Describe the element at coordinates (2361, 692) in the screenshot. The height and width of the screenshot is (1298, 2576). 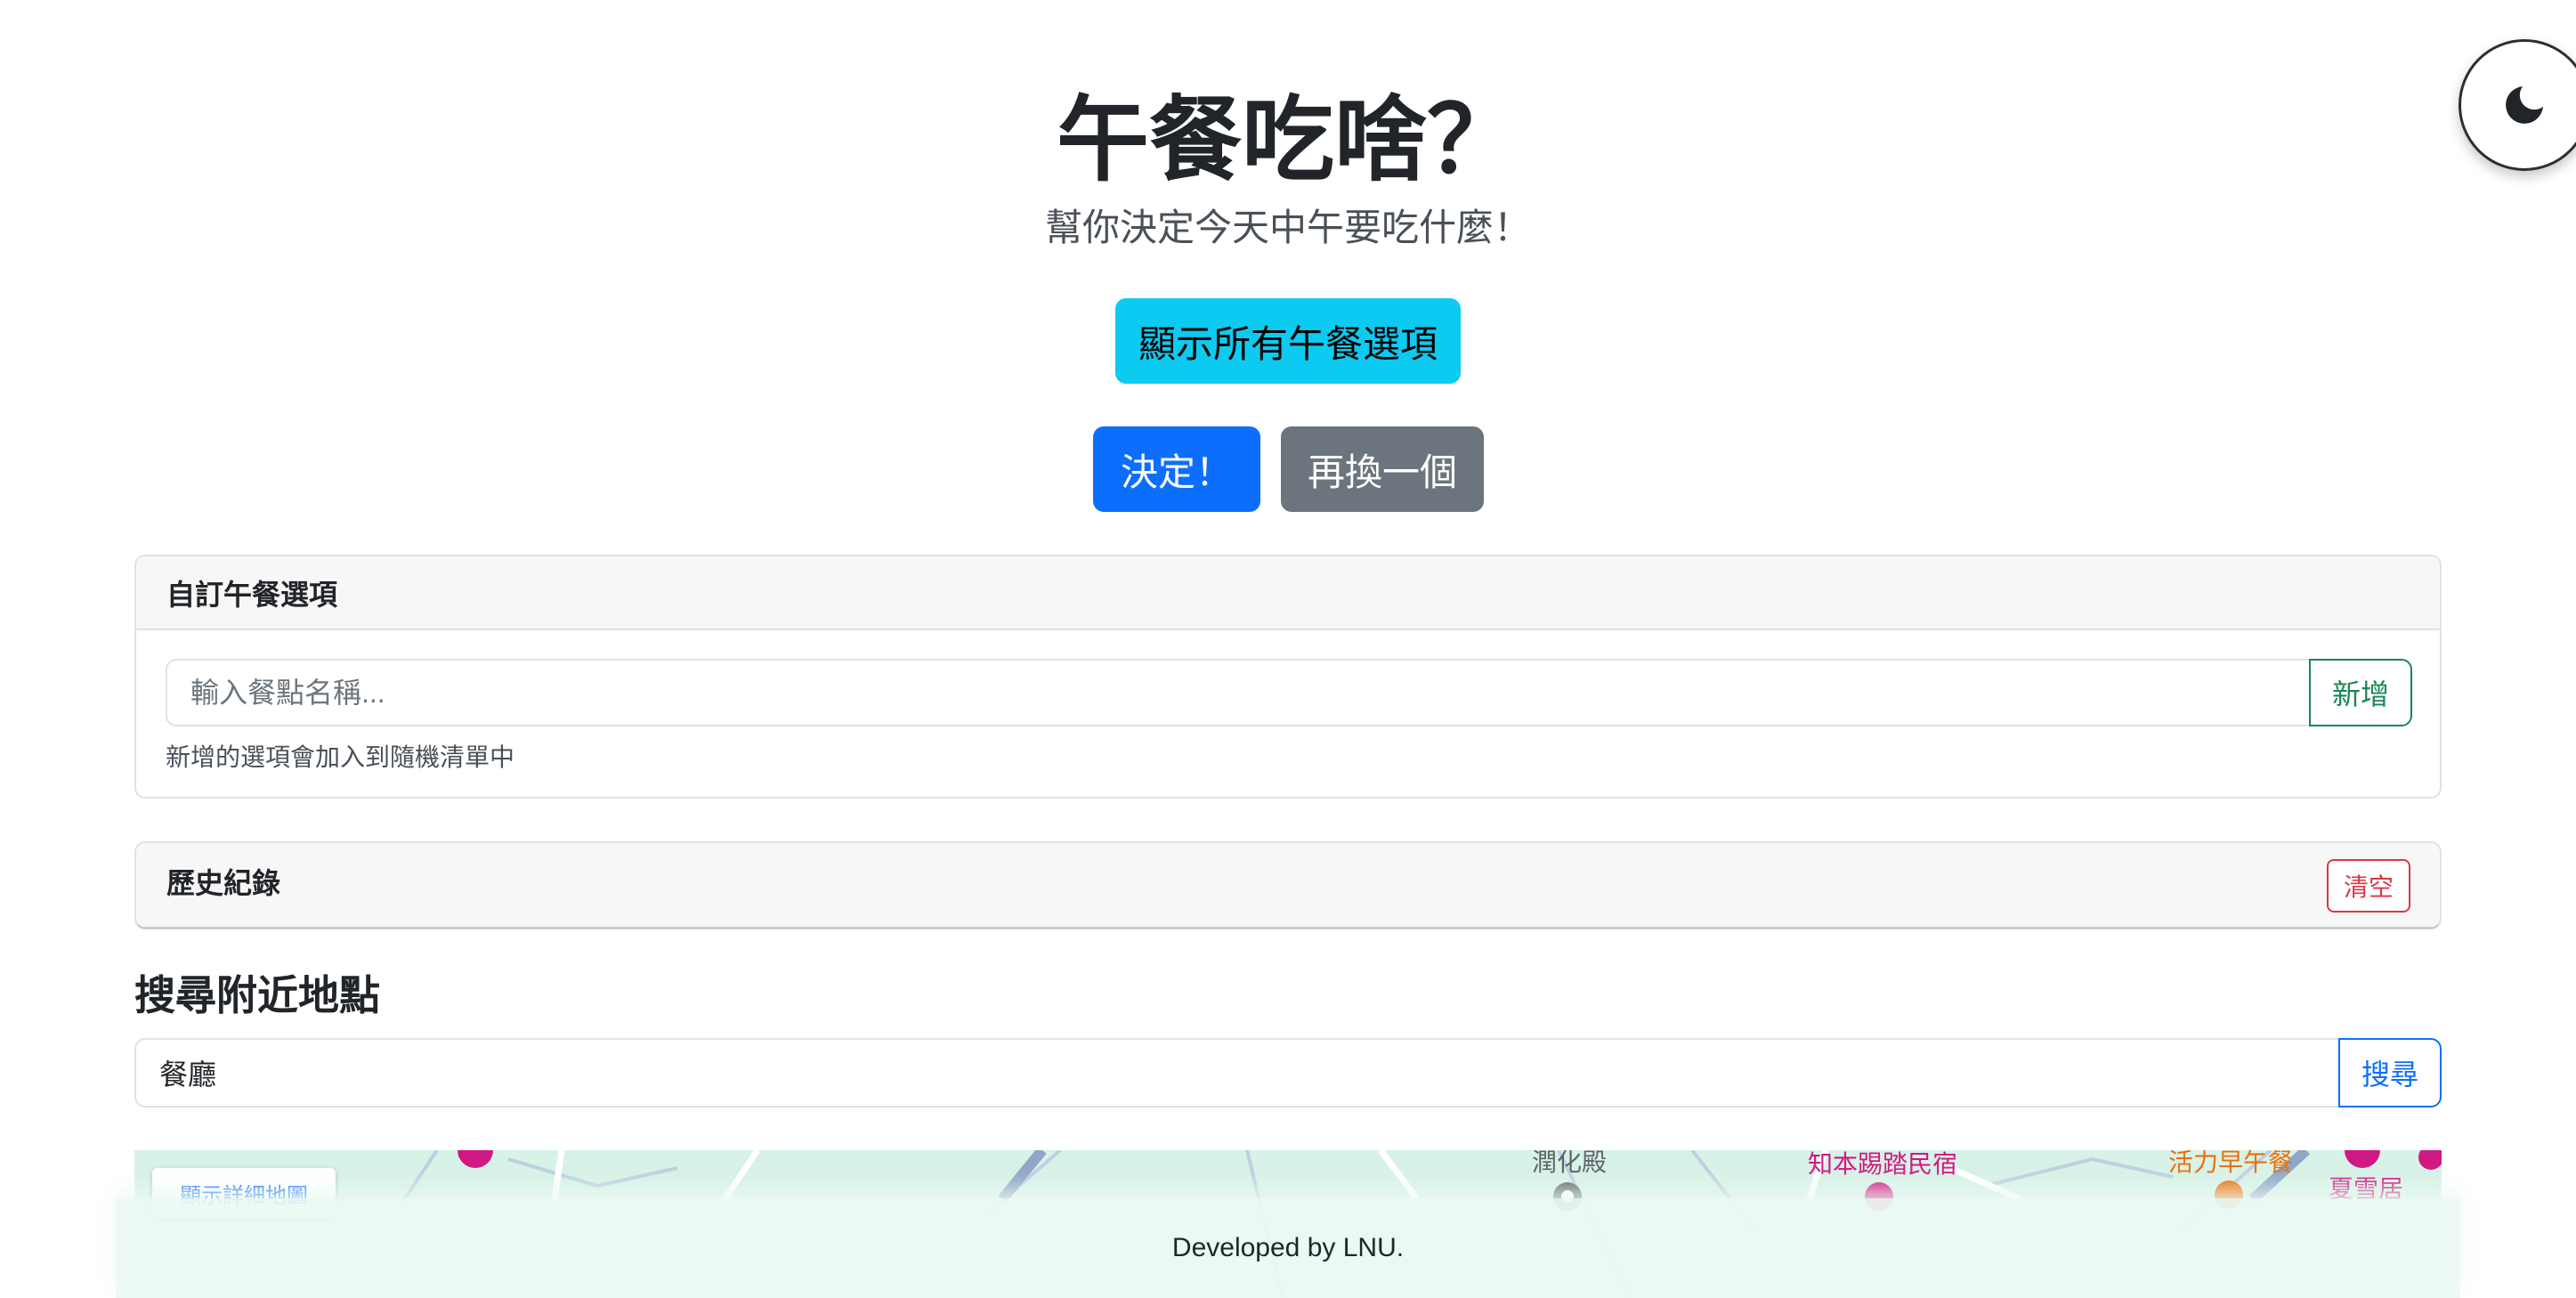
I see `add-option-button: 新增` at that location.